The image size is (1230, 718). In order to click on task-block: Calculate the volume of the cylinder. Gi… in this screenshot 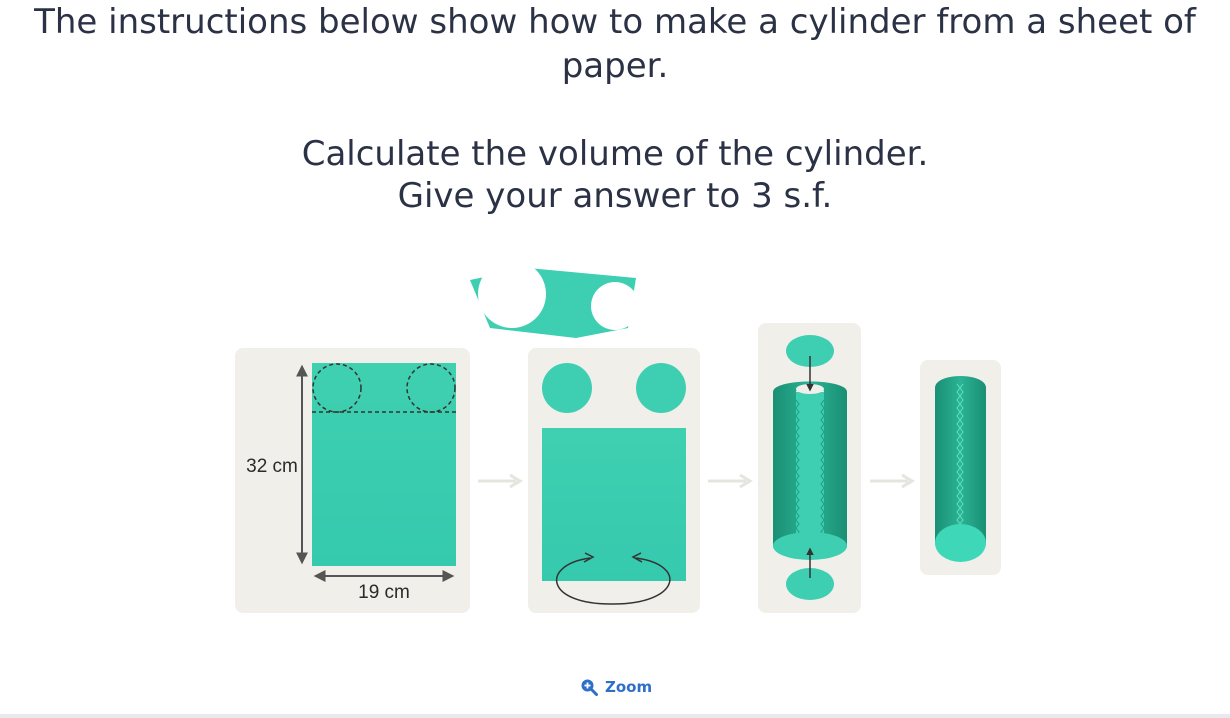, I will do `click(615, 175)`.